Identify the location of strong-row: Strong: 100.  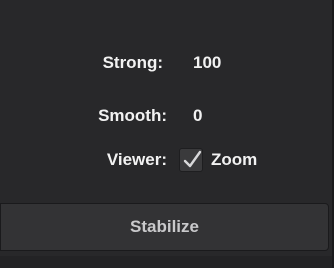
(167, 64).